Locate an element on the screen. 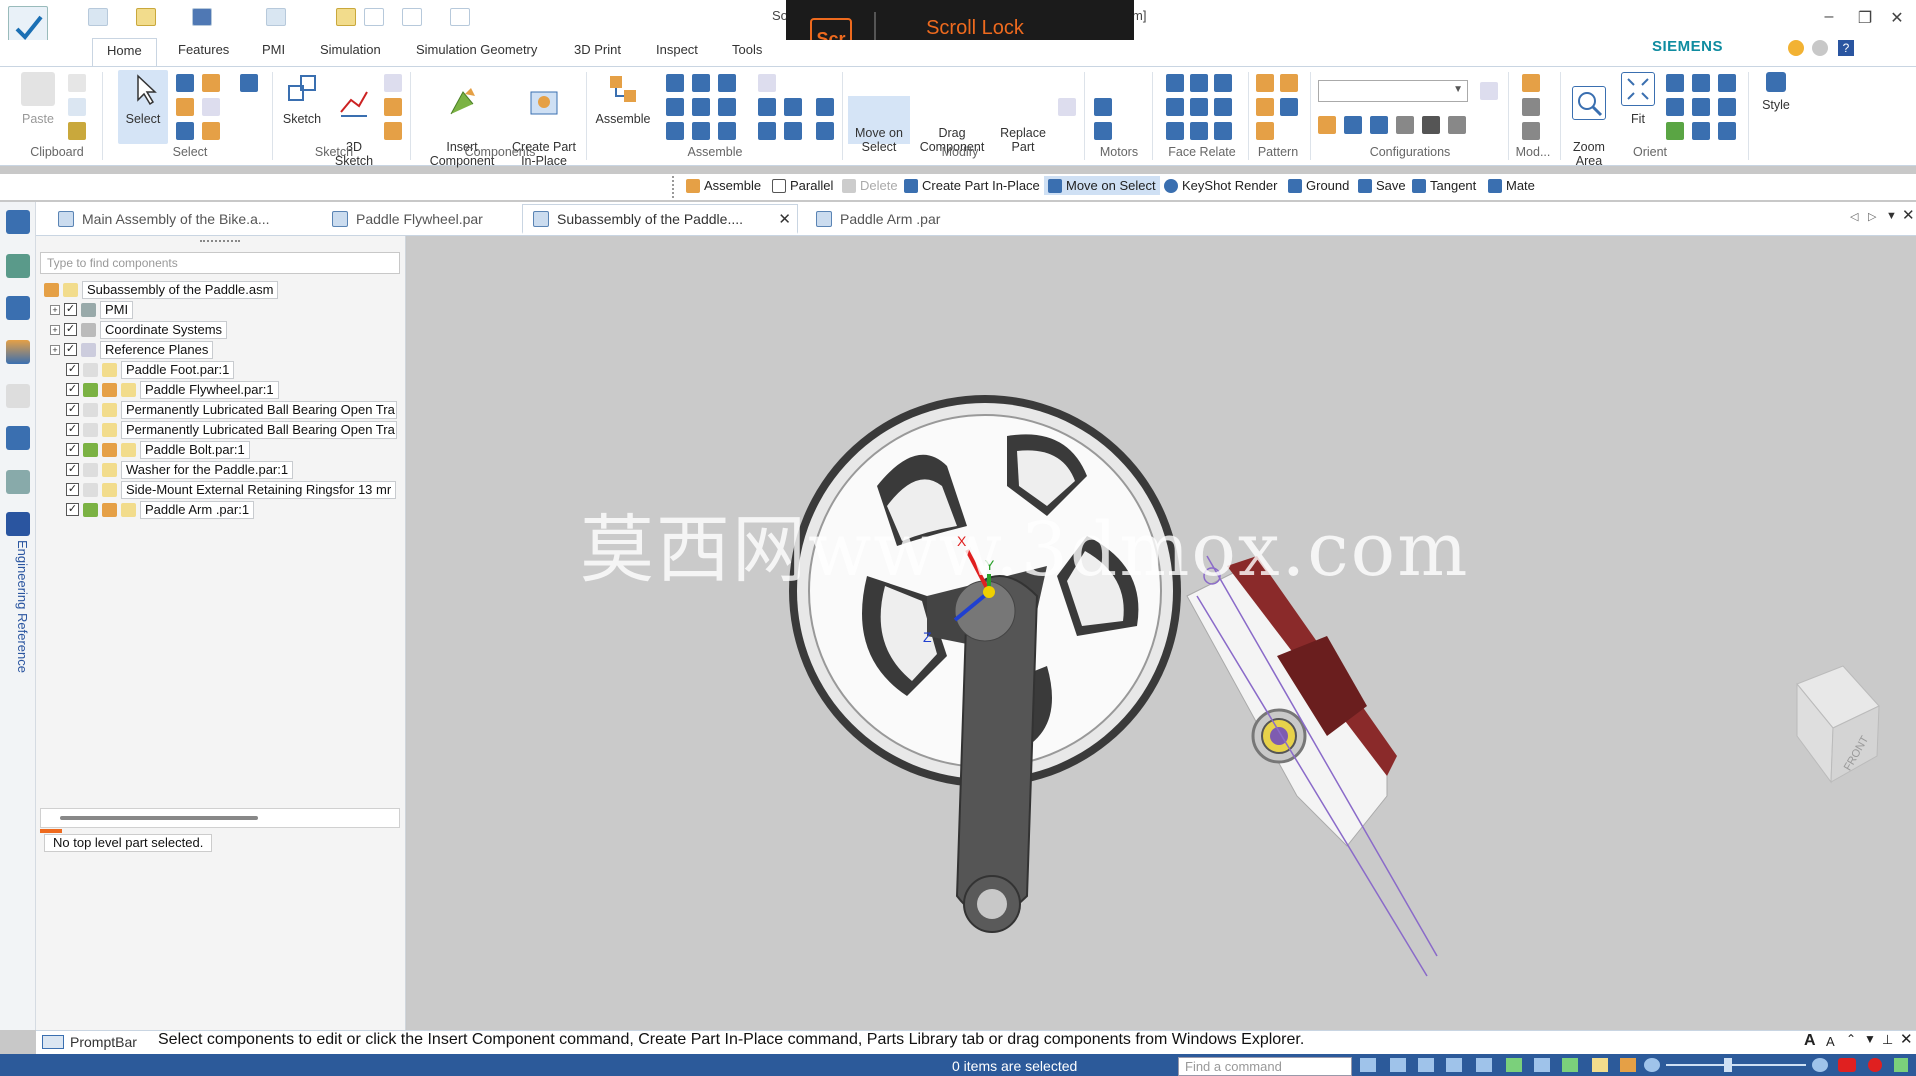 This screenshot has width=1916, height=1076. fit-icon is located at coordinates (1454, 1065).